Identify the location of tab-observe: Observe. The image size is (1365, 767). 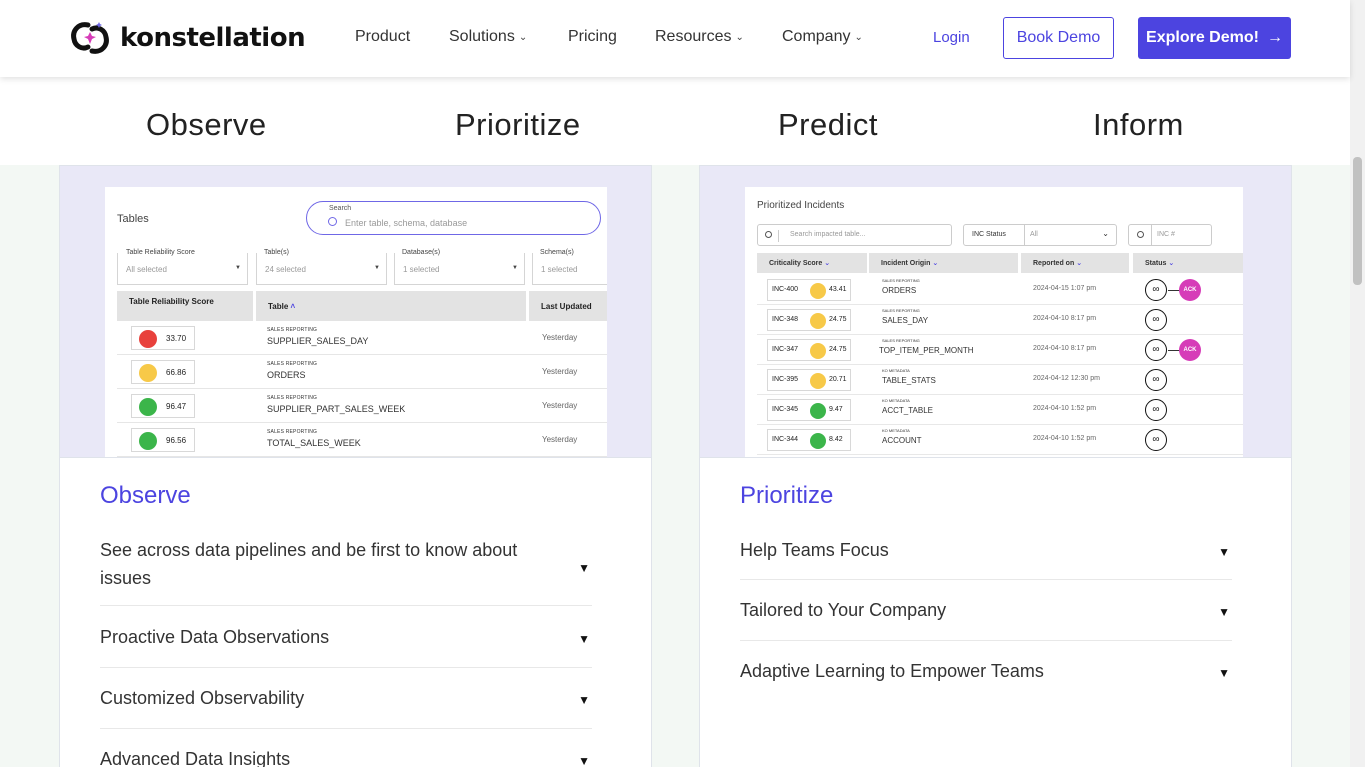
(206, 125).